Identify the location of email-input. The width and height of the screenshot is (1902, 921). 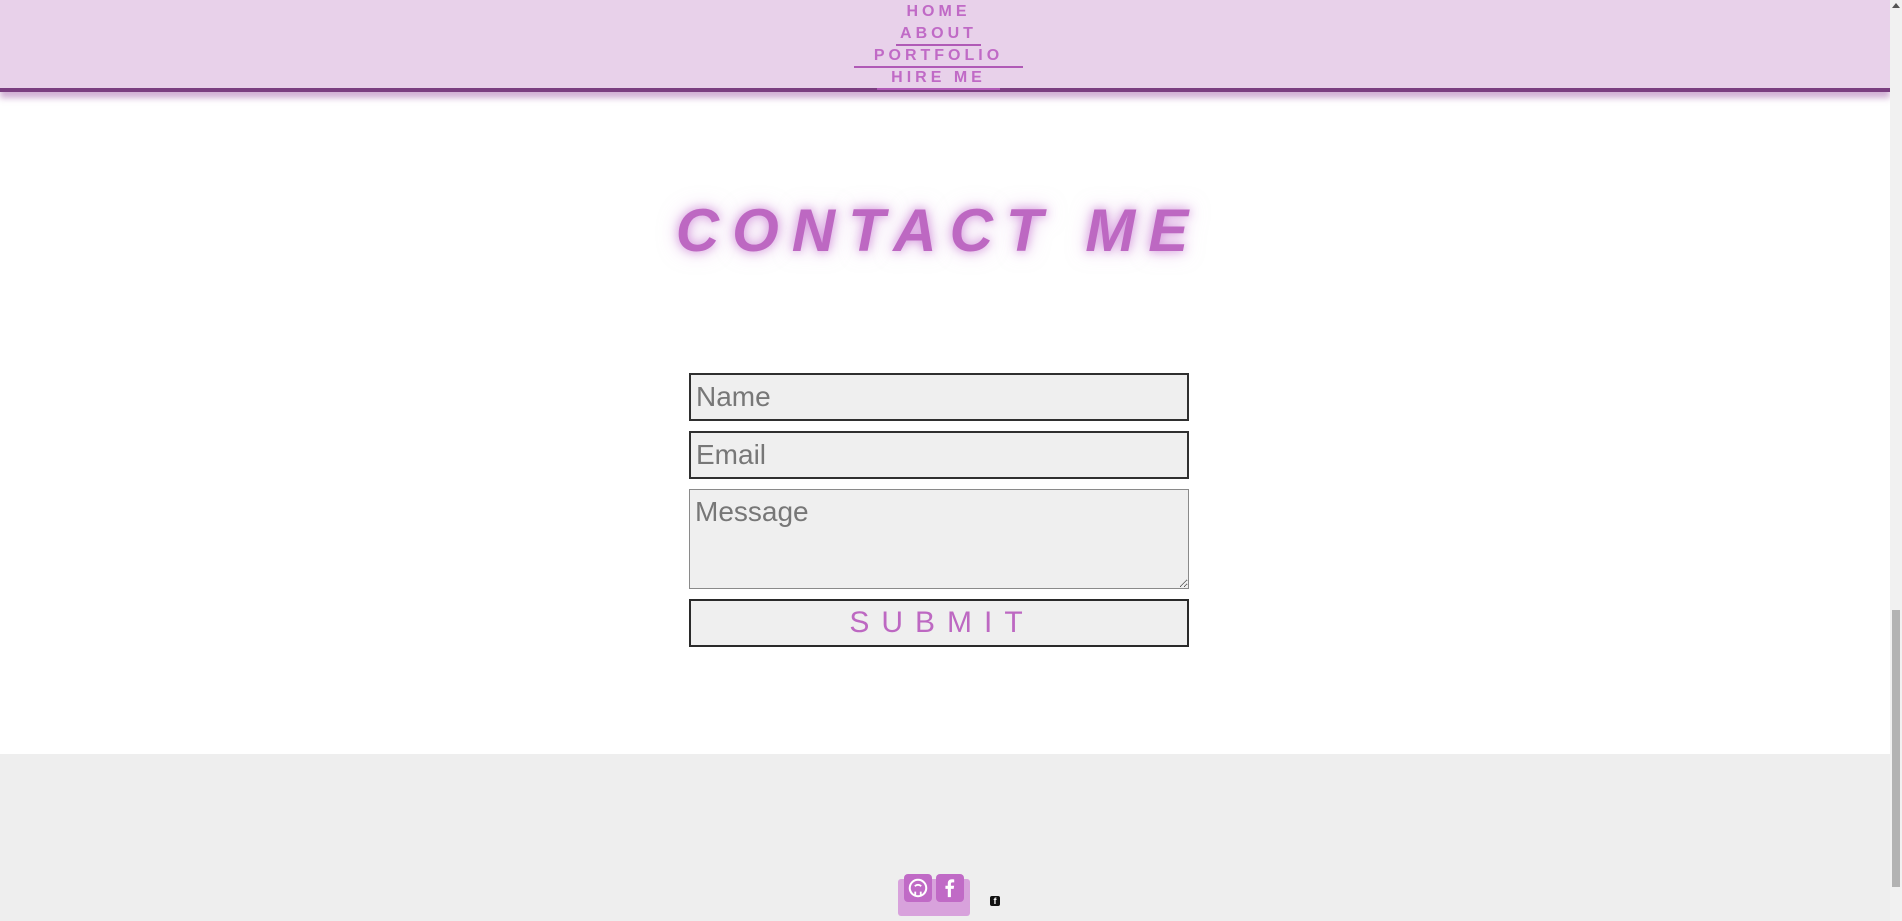
(939, 455).